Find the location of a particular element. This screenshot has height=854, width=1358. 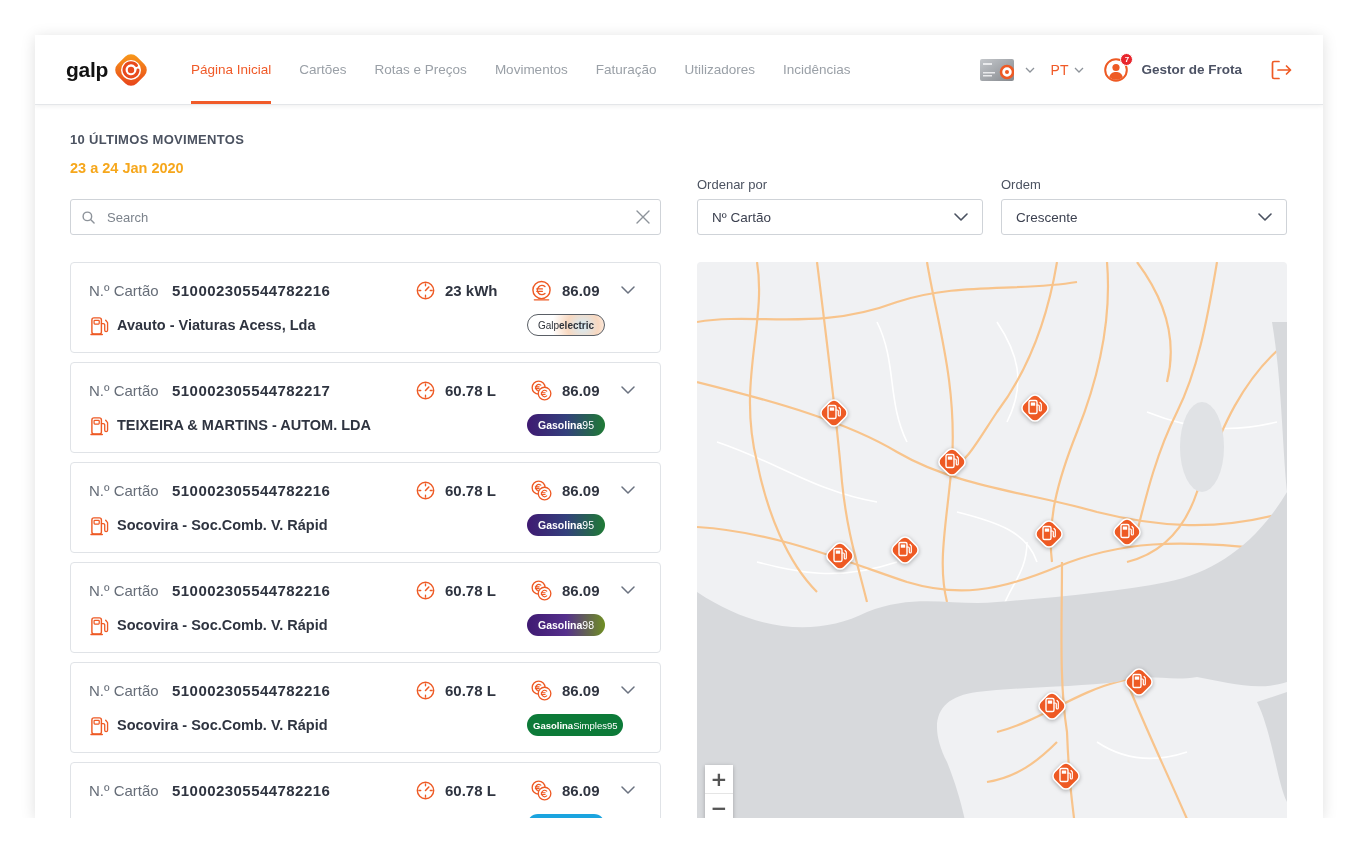

euro-coin-icon is located at coordinates (541, 290).